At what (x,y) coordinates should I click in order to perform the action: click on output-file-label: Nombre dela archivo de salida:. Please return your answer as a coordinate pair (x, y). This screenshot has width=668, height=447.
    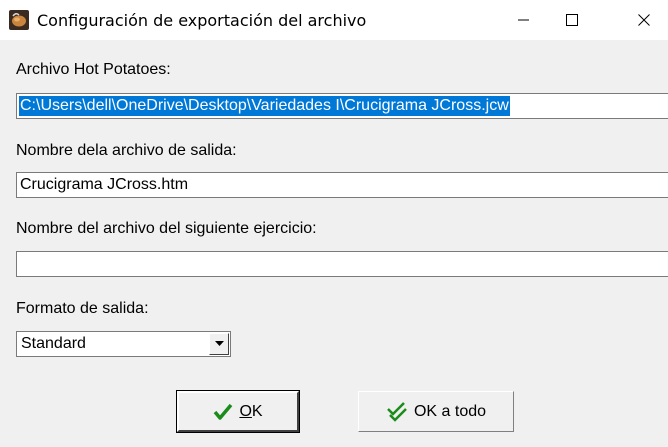
    Looking at the image, I should click on (126, 150).